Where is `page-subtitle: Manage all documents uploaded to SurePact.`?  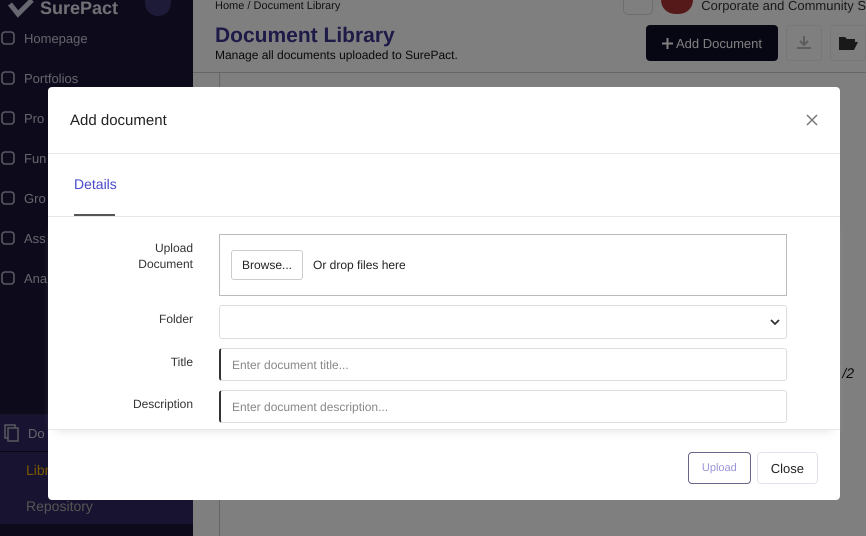 page-subtitle: Manage all documents uploaded to SurePact. is located at coordinates (336, 55).